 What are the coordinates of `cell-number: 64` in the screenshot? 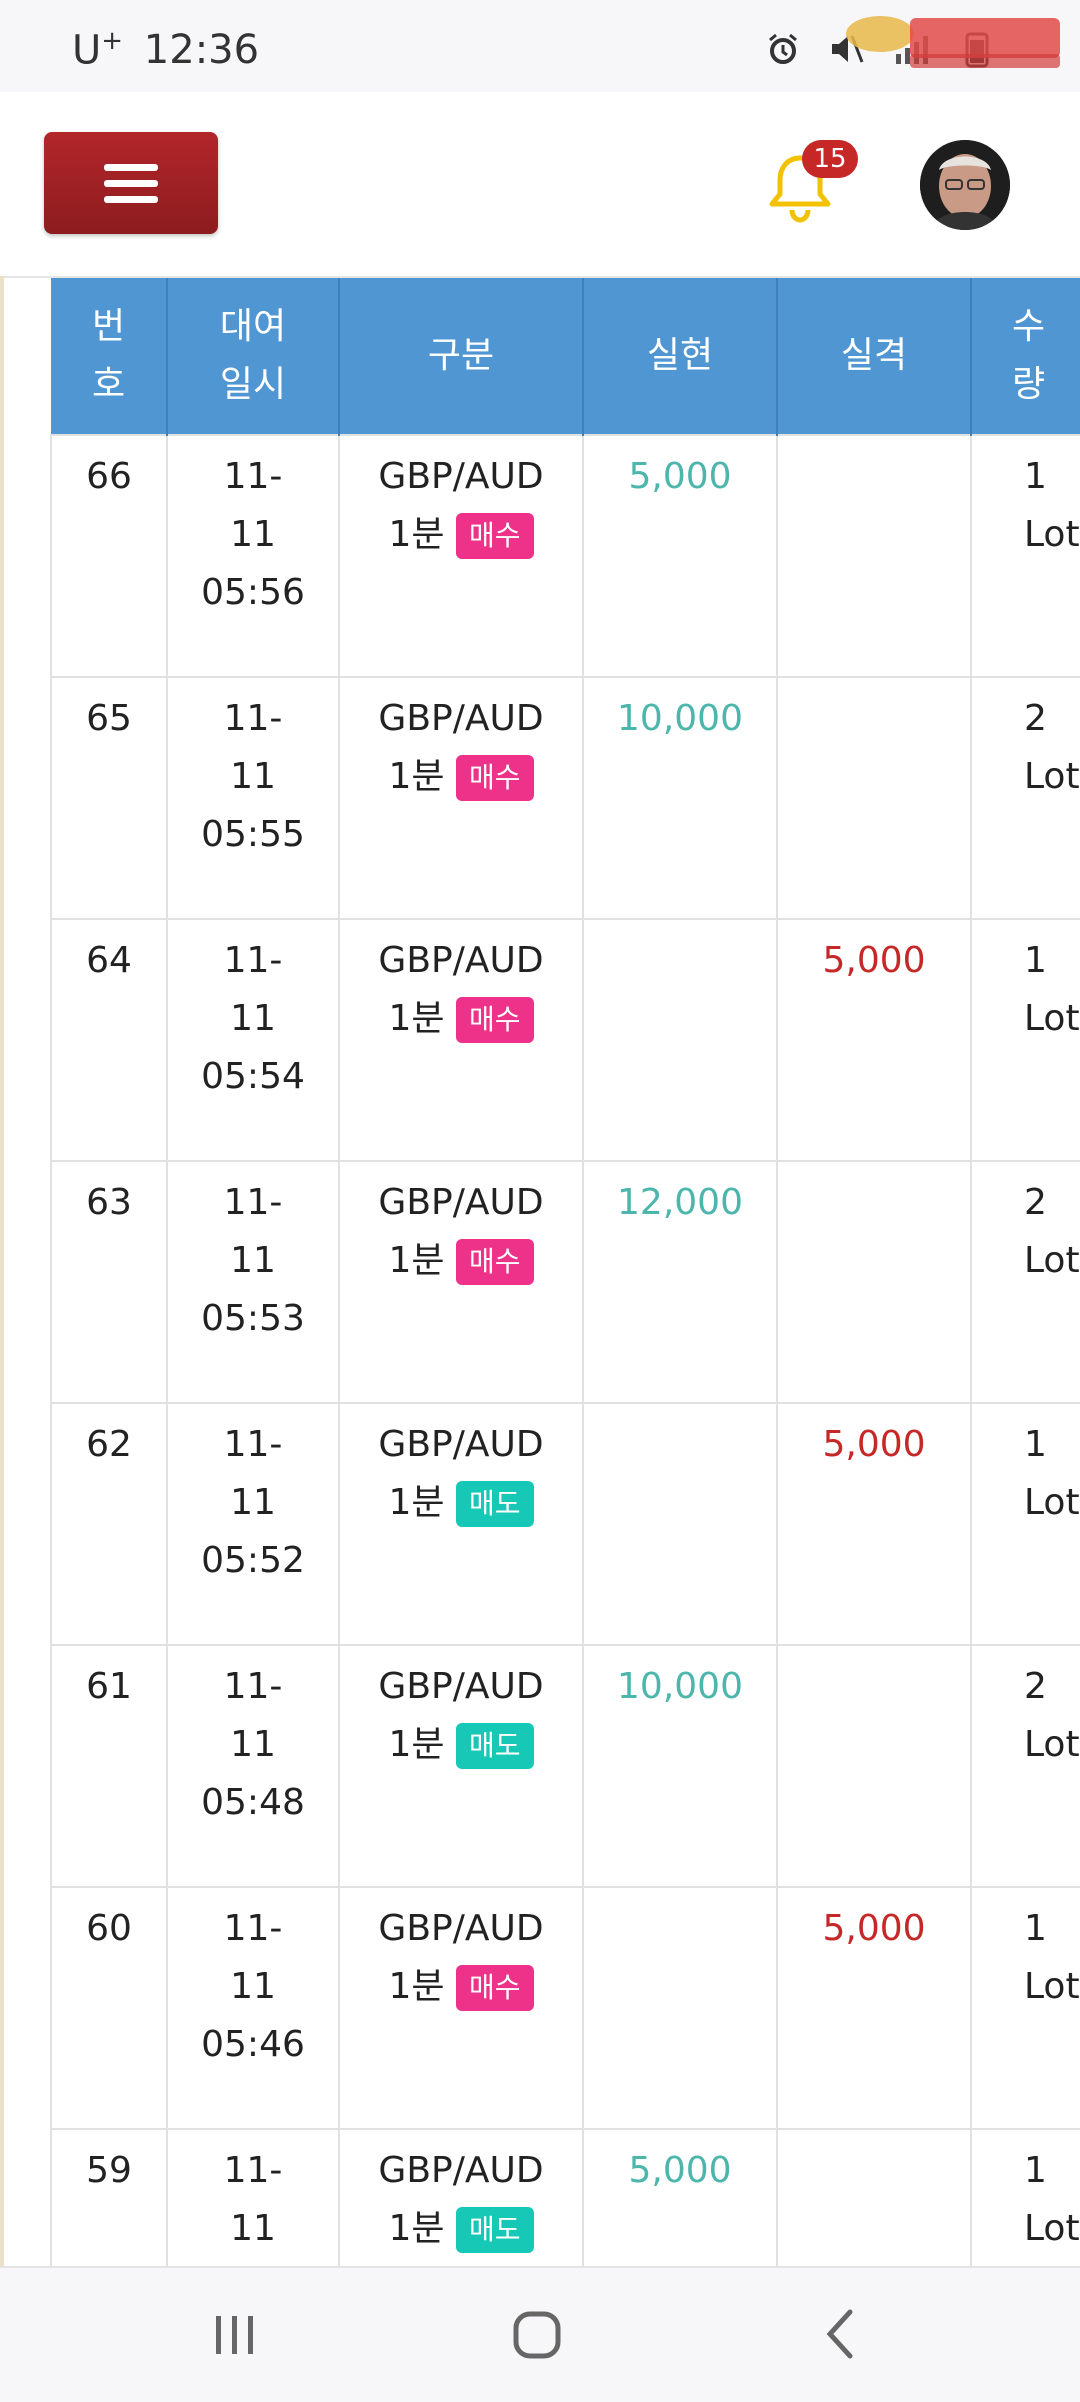 It's located at (109, 1040).